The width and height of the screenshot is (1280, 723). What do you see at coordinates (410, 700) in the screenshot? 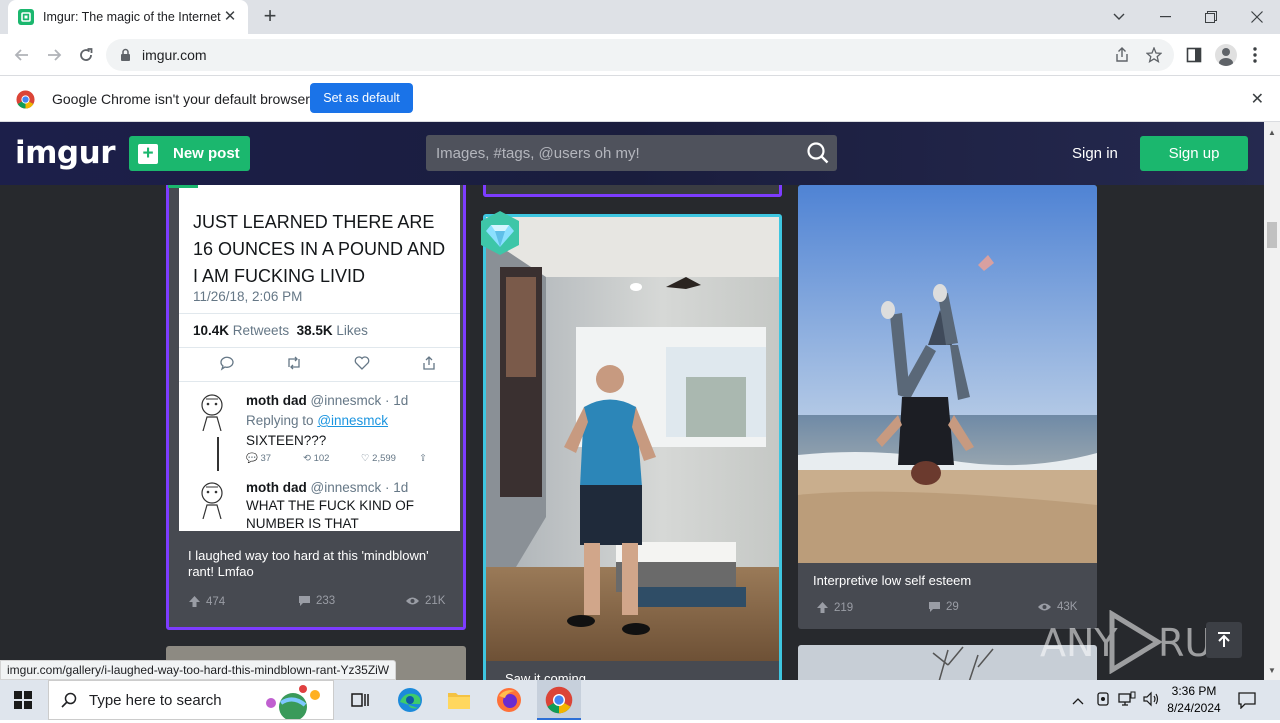
I see `edge-icon` at bounding box center [410, 700].